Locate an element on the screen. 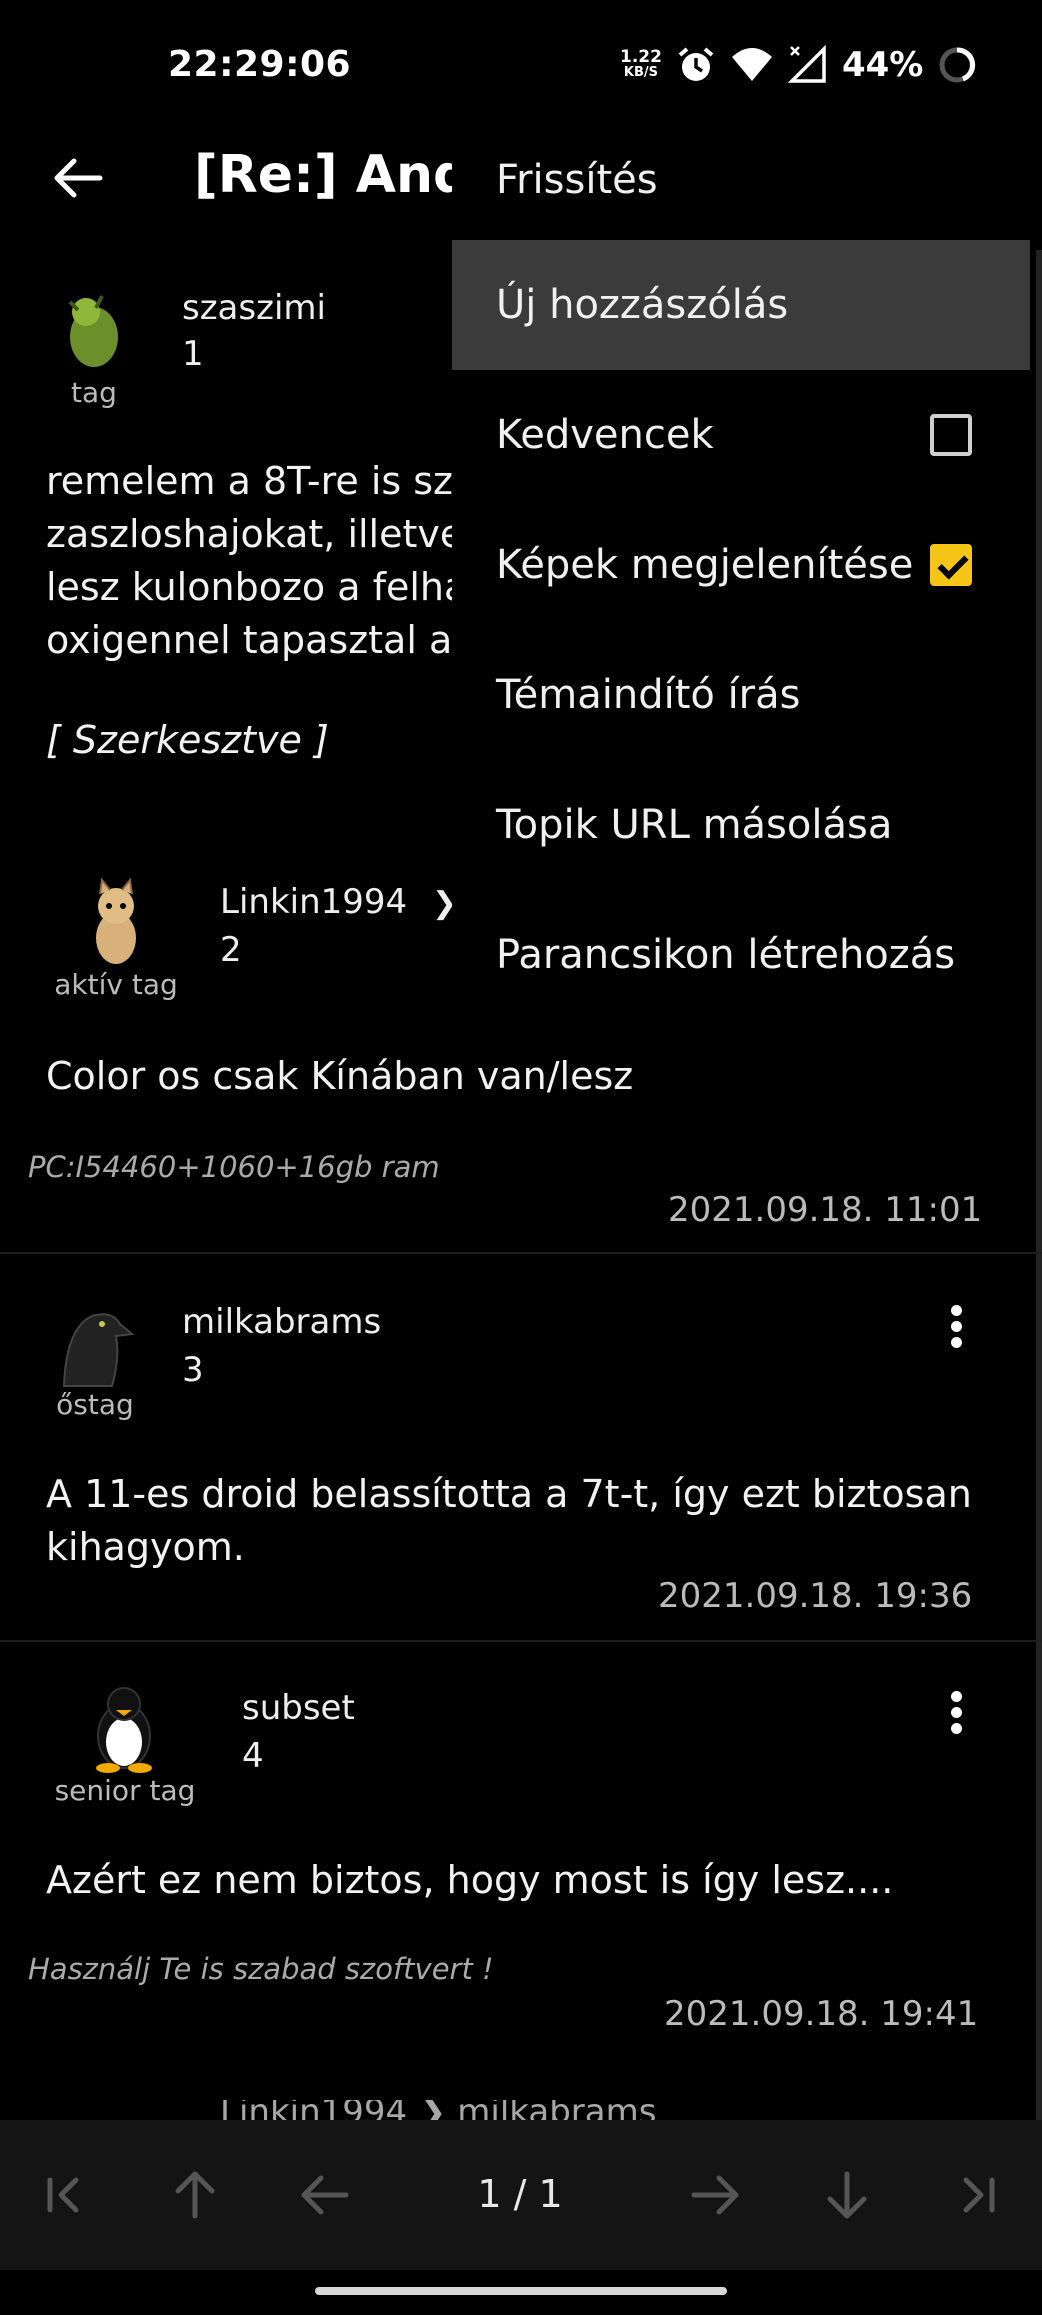  post-signature: PC:I54460+1060+16gb ram is located at coordinates (234, 1167).